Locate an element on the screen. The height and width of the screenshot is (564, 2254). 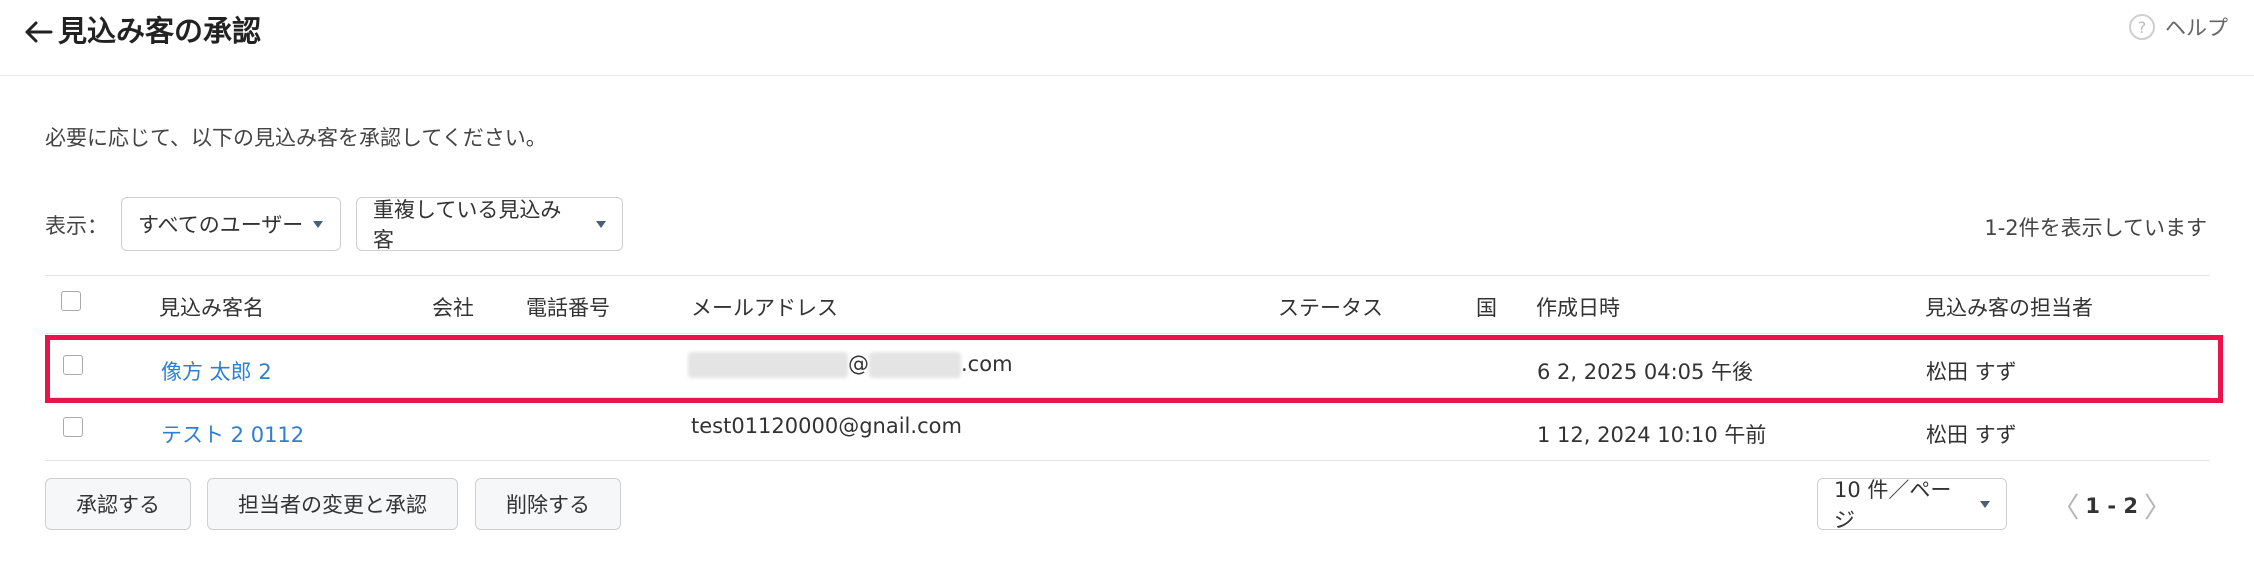
column-header-status: ステータス is located at coordinates (1330, 307).